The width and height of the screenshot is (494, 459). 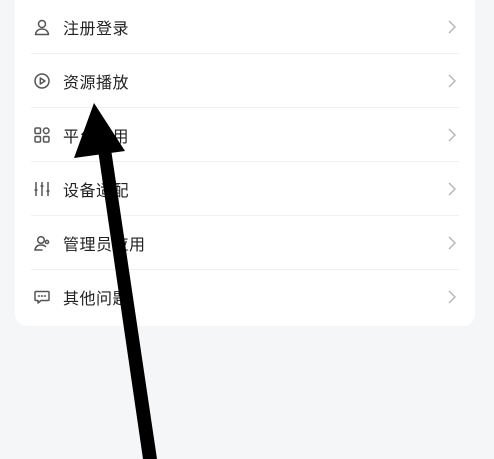 I want to click on sliders-icon, so click(x=42, y=189).